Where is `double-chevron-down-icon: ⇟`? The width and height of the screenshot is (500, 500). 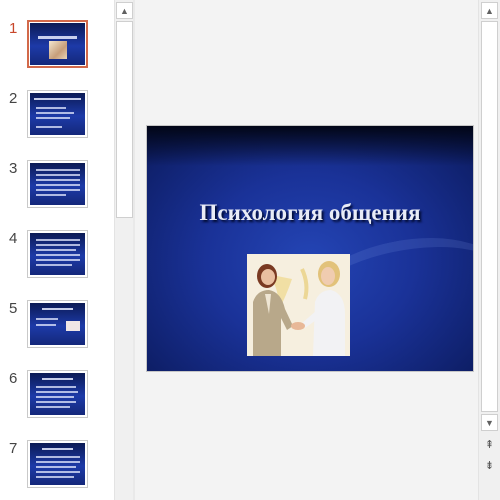
double-chevron-down-icon: ⇟ is located at coordinates (489, 466).